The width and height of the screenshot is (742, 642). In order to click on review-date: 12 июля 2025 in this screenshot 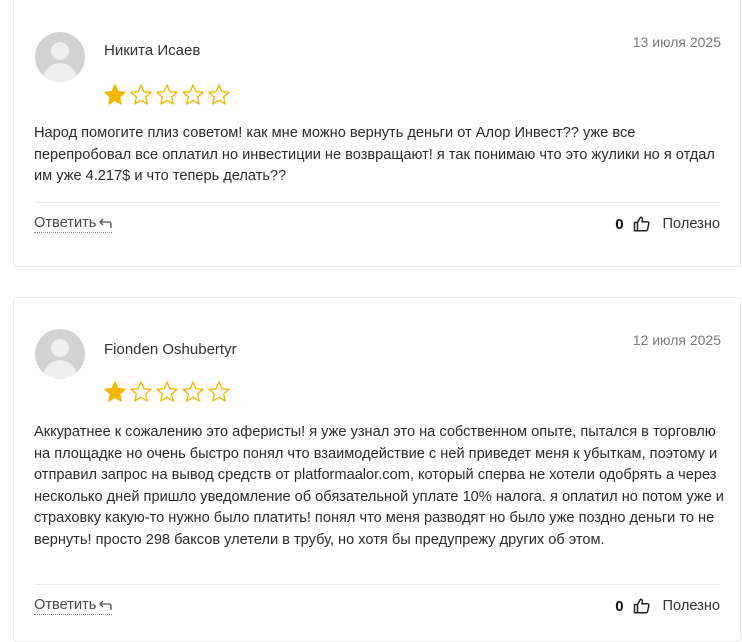, I will do `click(676, 340)`.